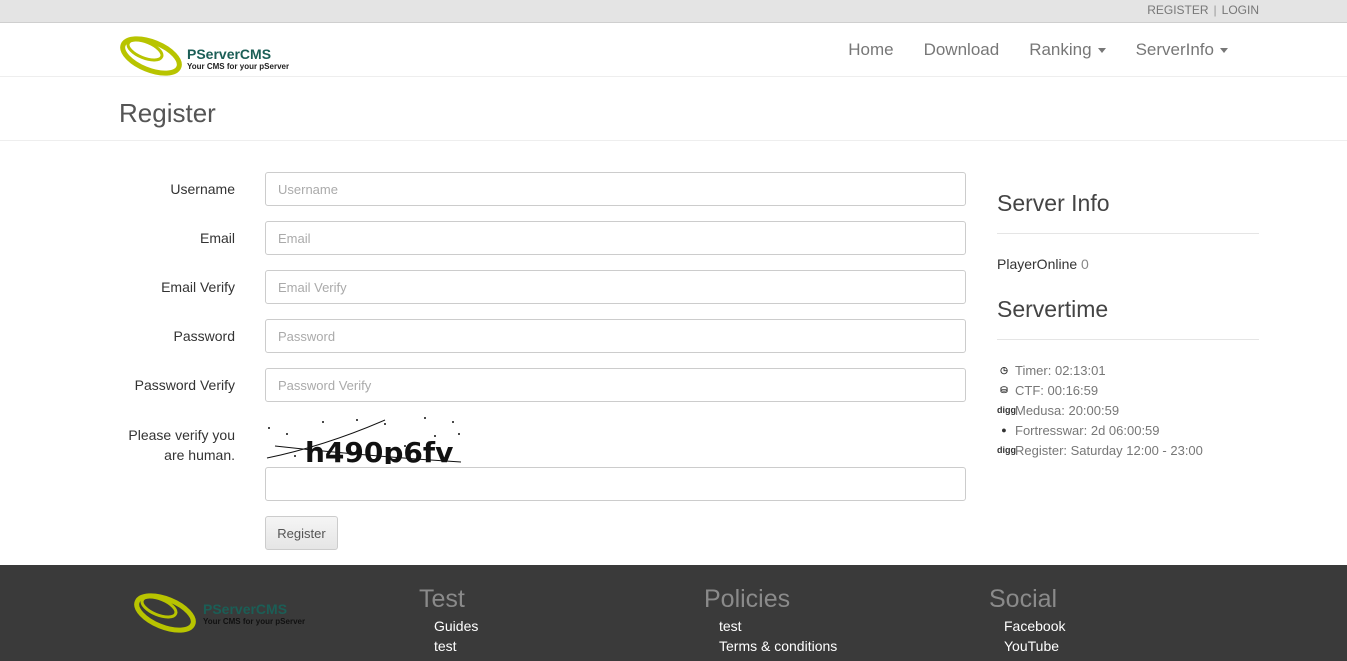 The height and width of the screenshot is (661, 1347). Describe the element at coordinates (184, 385) in the screenshot. I see `password-verify-label: Password Verify` at that location.